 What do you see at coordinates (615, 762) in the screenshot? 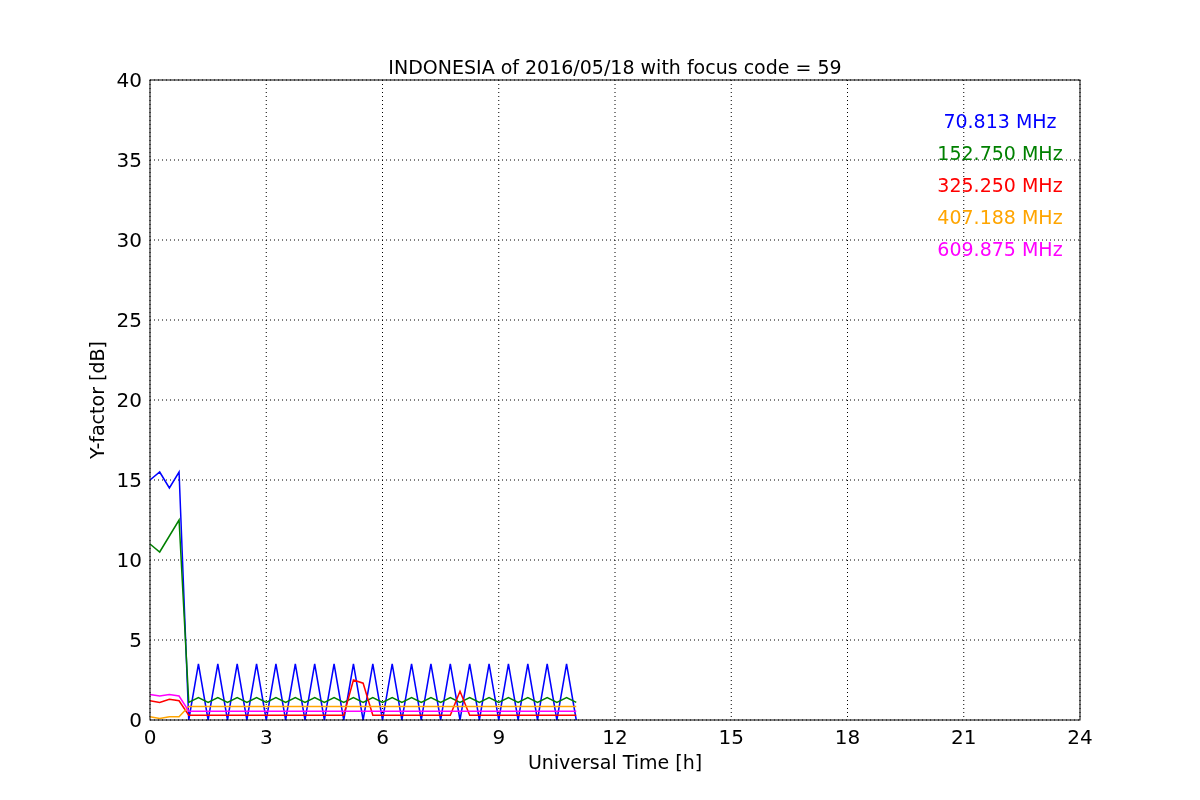
I see `x-axis-label: Universal Time [h]` at bounding box center [615, 762].